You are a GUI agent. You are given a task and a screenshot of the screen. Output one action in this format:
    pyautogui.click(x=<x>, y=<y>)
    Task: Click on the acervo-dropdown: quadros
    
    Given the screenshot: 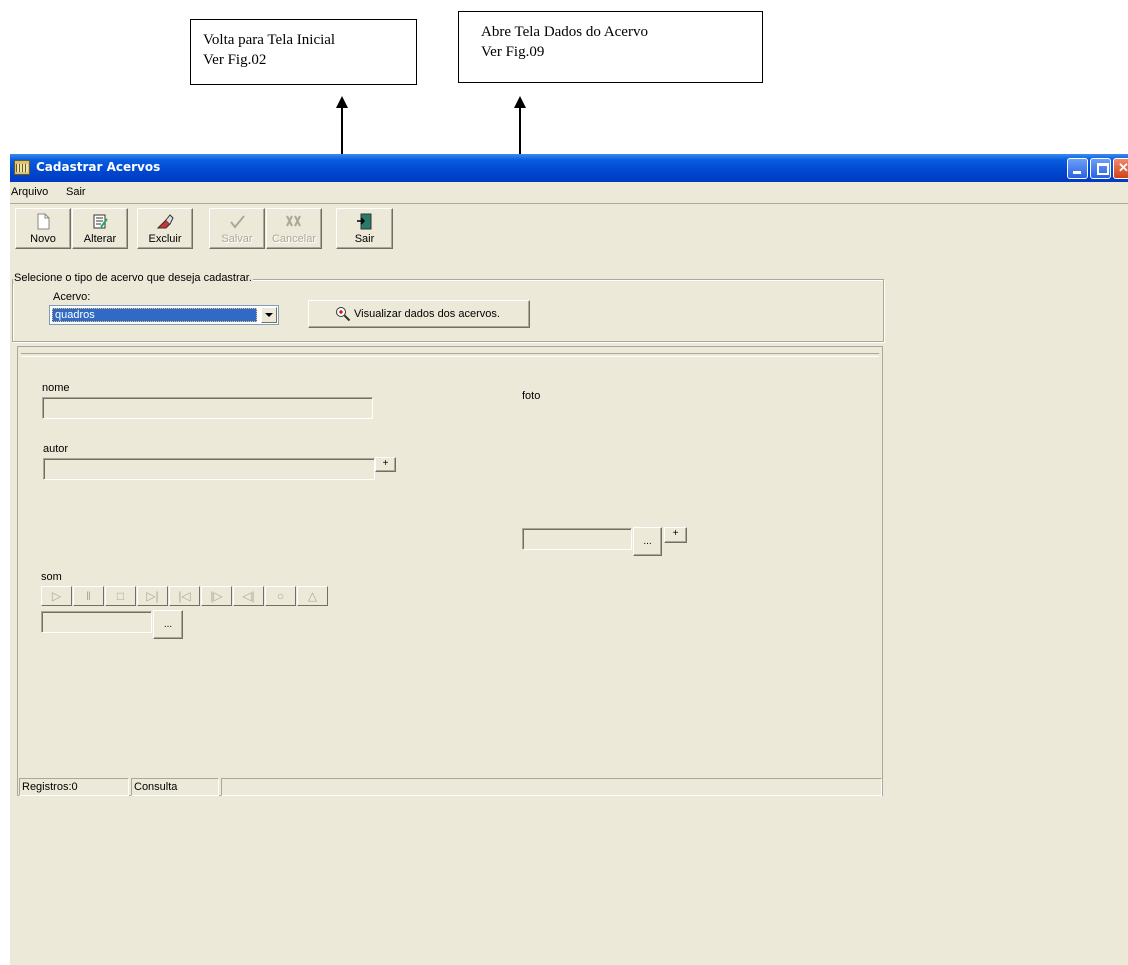 What is the action you would take?
    pyautogui.click(x=164, y=315)
    